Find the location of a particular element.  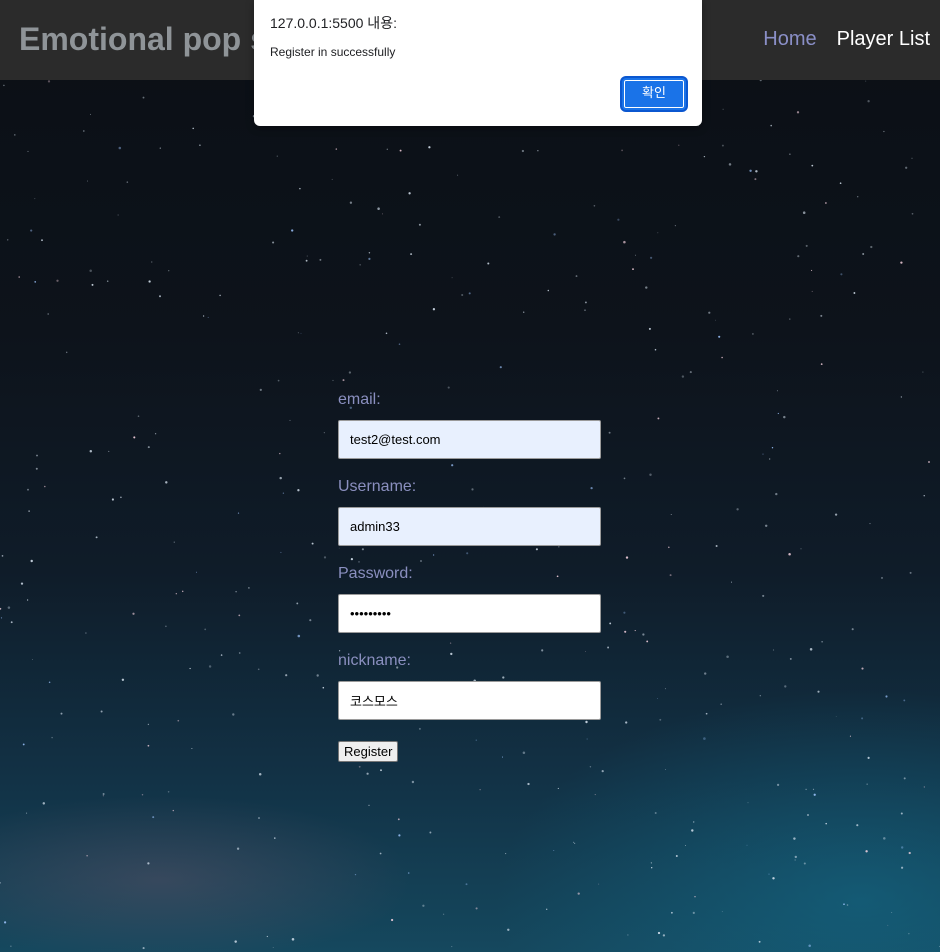

nav-link-player-list: Player List is located at coordinates (883, 39).